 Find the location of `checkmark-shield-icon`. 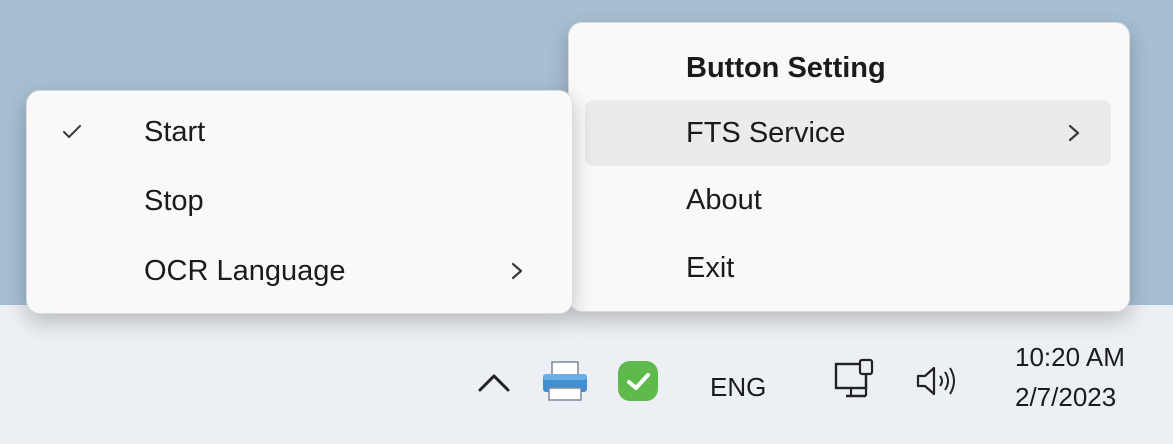

checkmark-shield-icon is located at coordinates (638, 381).